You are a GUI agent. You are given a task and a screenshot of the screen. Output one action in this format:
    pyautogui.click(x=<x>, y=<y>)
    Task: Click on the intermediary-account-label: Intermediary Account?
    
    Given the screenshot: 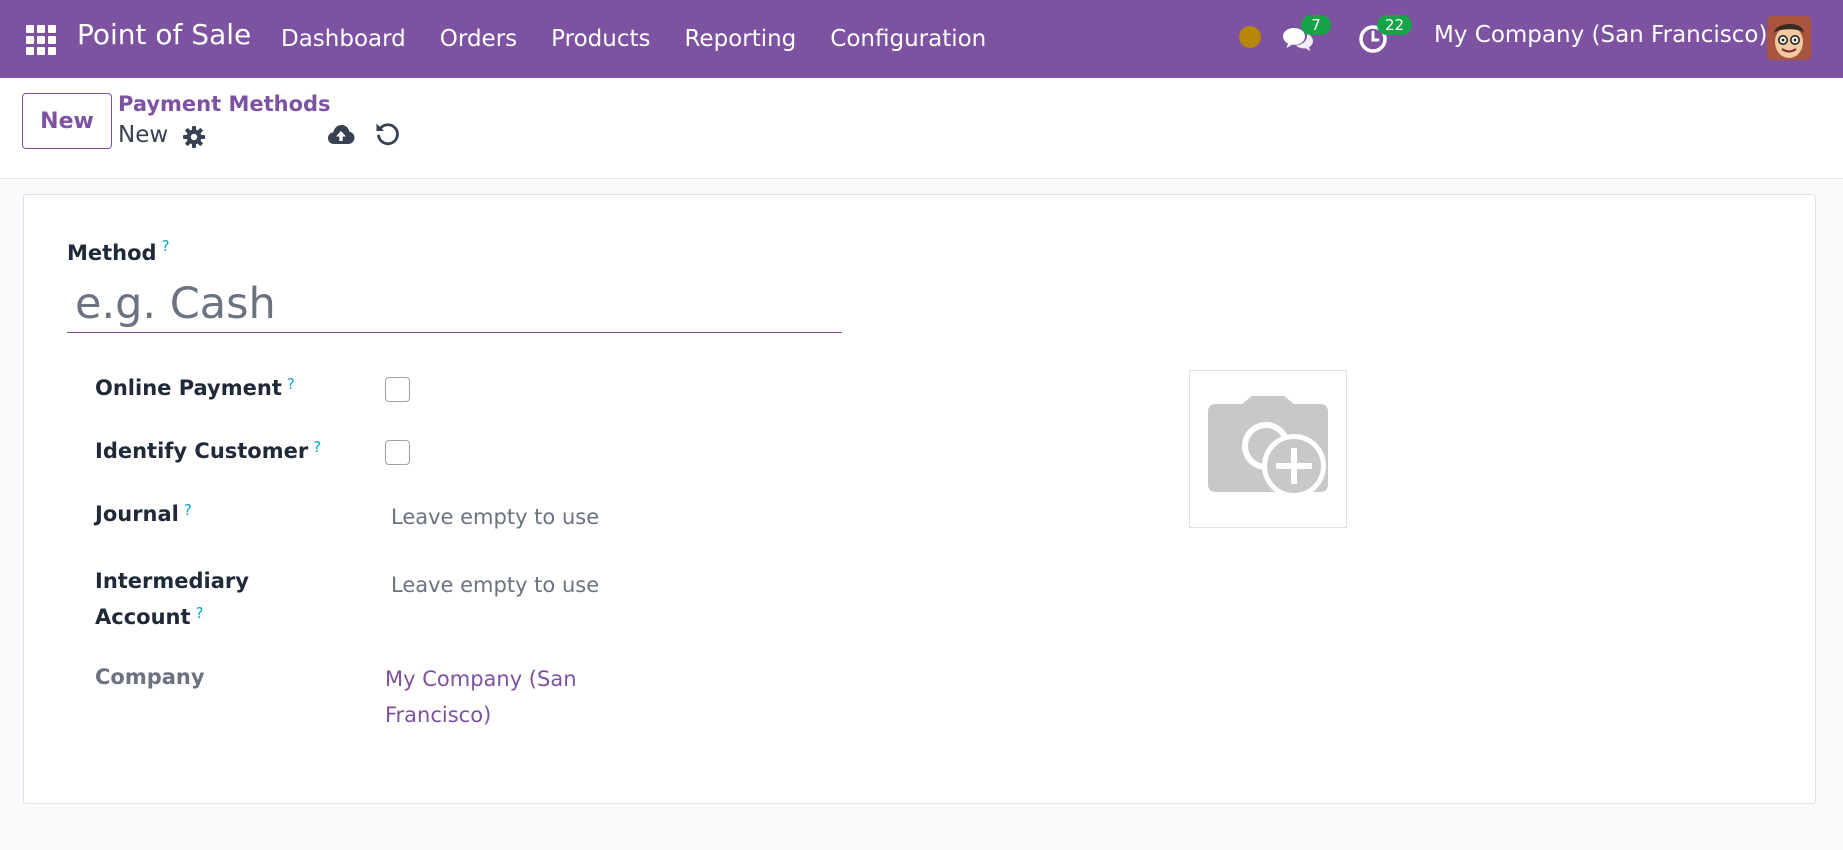 What is the action you would take?
    pyautogui.click(x=172, y=599)
    